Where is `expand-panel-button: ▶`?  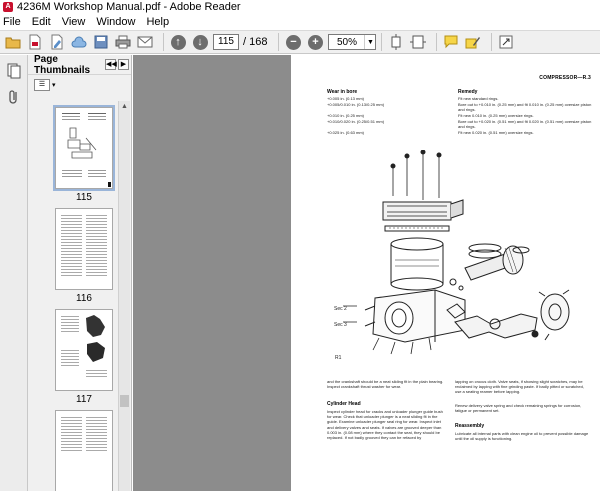
expand-panel-button: ▶ is located at coordinates (123, 64).